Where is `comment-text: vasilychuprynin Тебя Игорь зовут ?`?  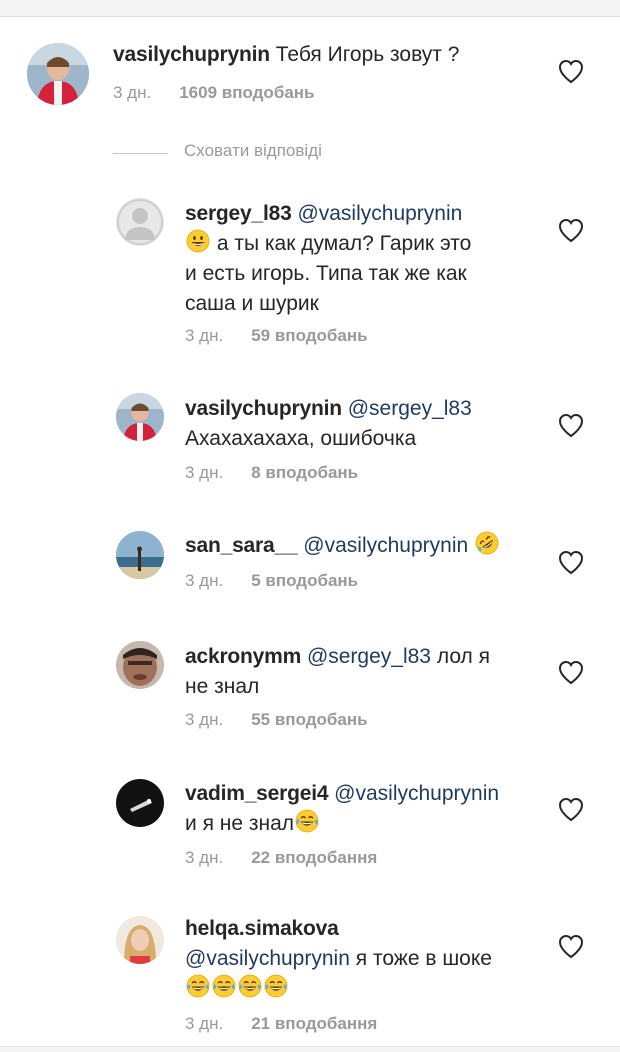 comment-text: vasilychuprynin Тебя Игорь зовут ? is located at coordinates (328, 55).